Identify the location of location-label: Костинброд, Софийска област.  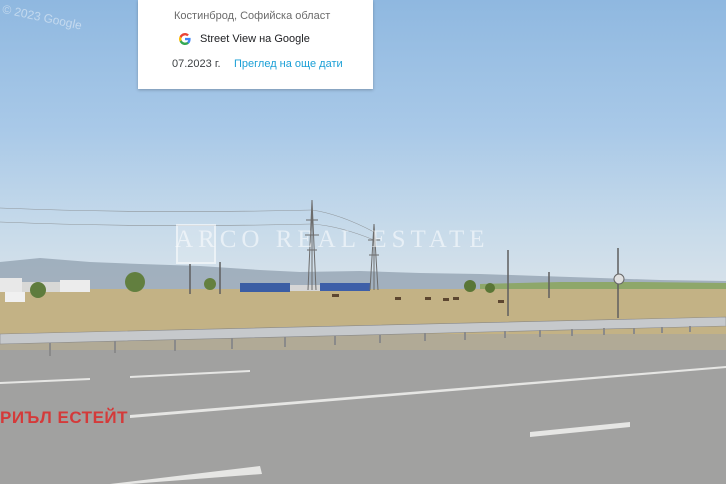
(252, 16).